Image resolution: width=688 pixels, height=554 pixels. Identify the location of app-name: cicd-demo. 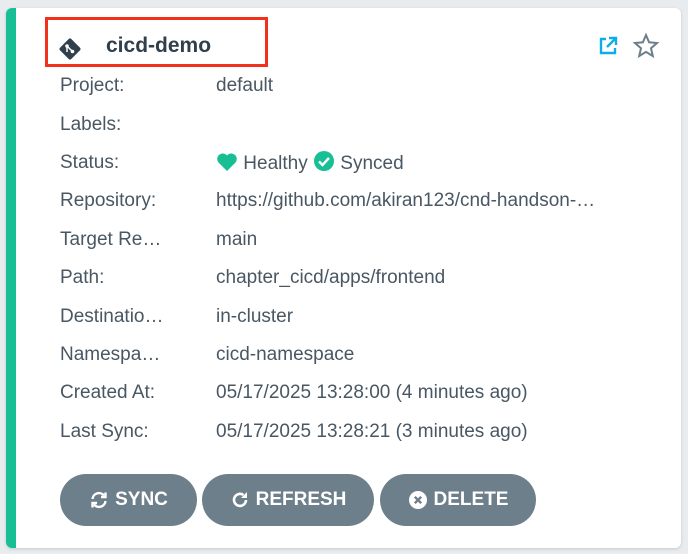
(158, 46).